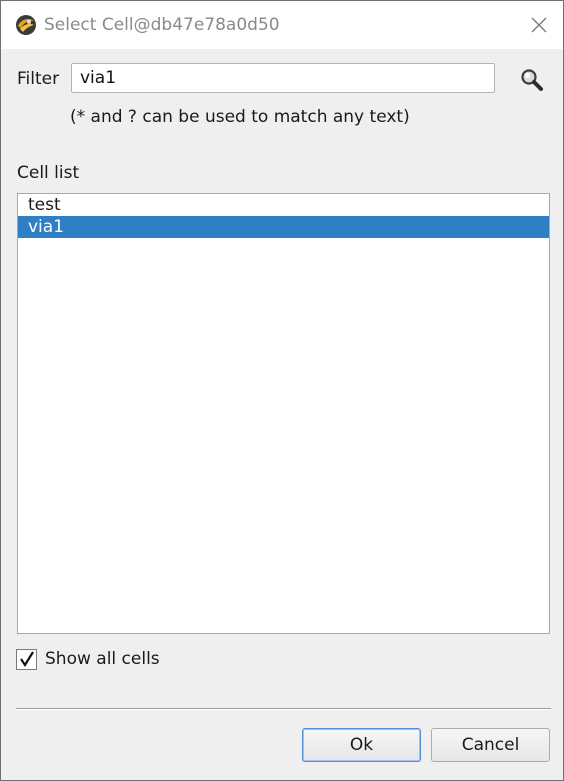 The height and width of the screenshot is (781, 564). What do you see at coordinates (283, 227) in the screenshot?
I see `list-item-selected: via1` at bounding box center [283, 227].